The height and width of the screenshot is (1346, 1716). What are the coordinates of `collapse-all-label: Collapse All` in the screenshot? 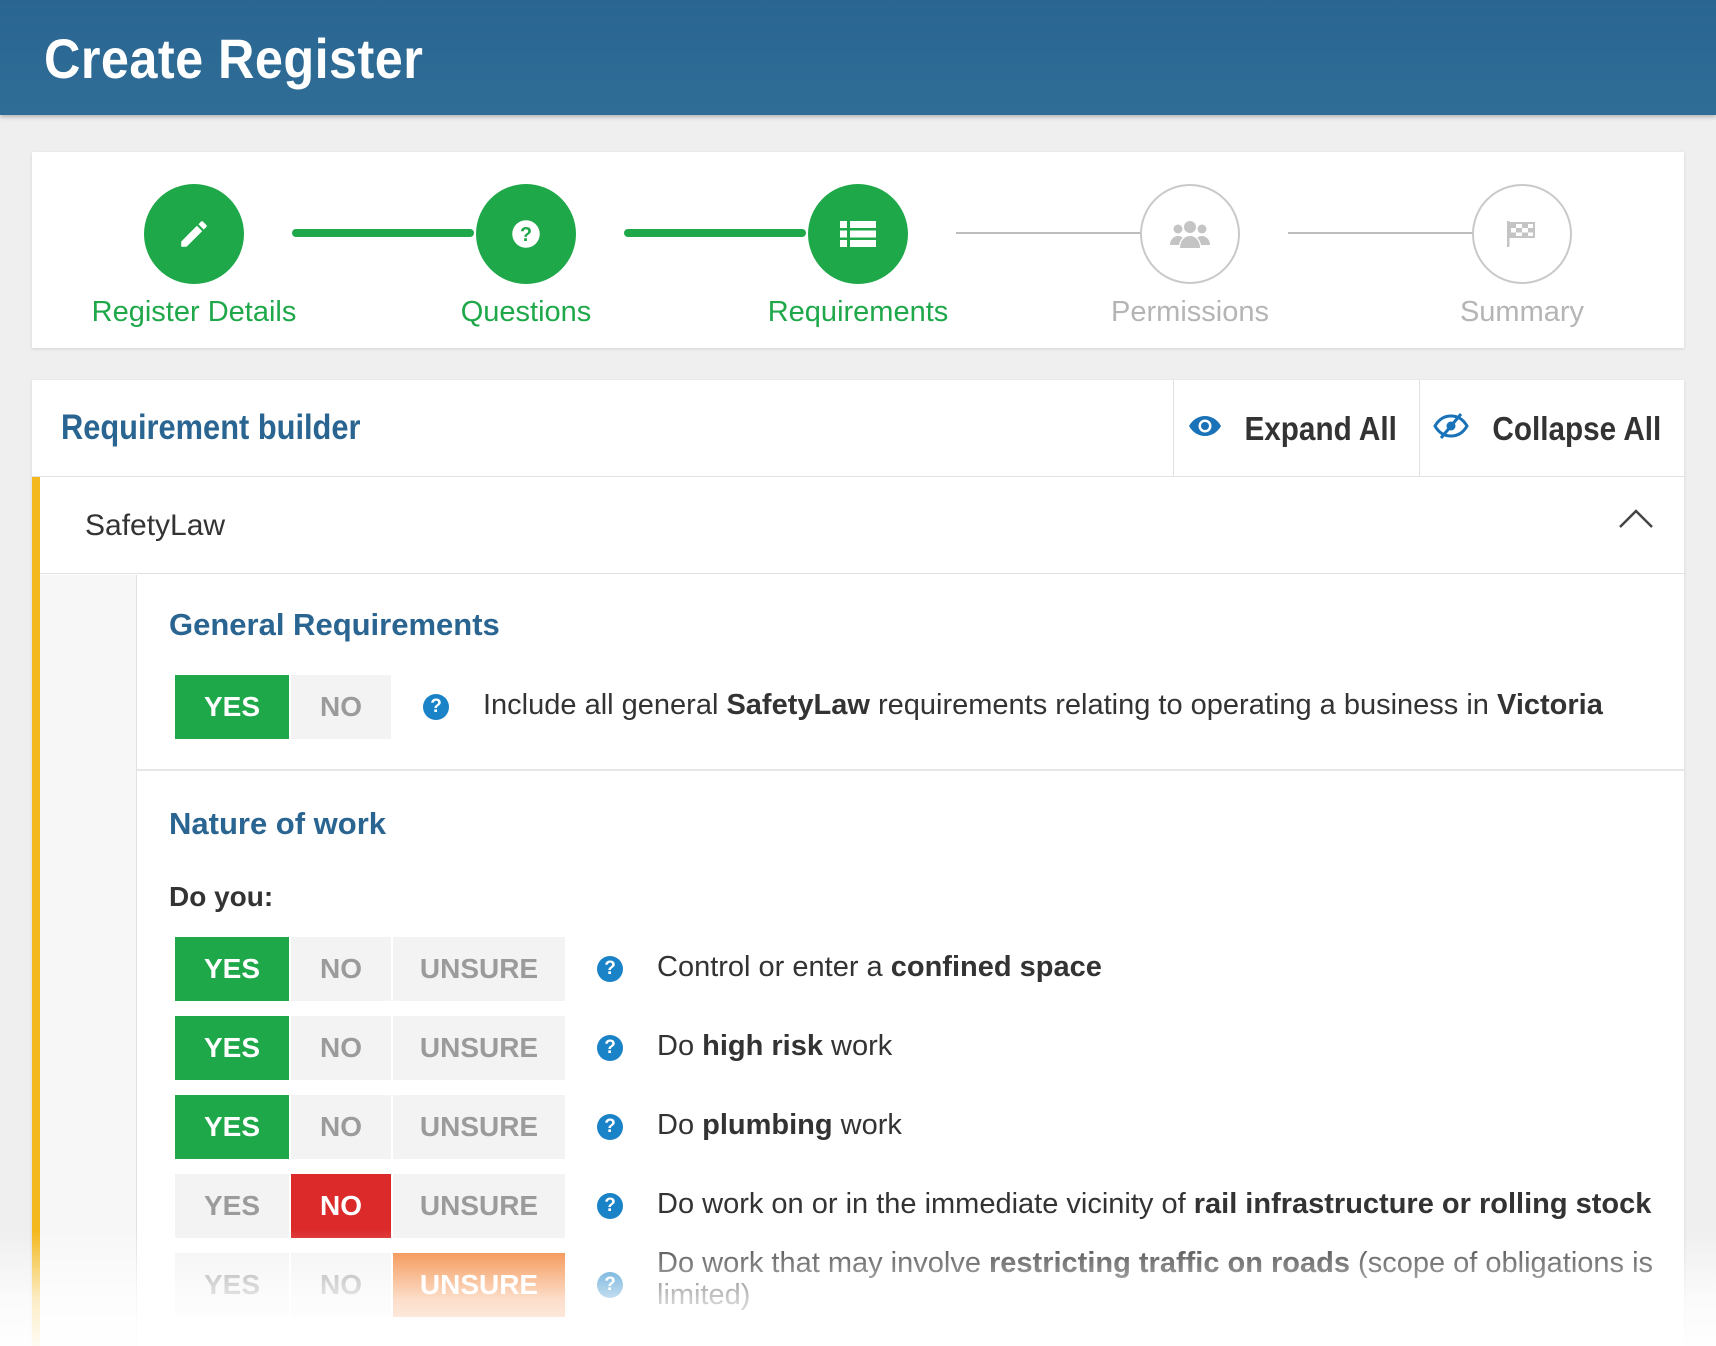 It's located at (1577, 428).